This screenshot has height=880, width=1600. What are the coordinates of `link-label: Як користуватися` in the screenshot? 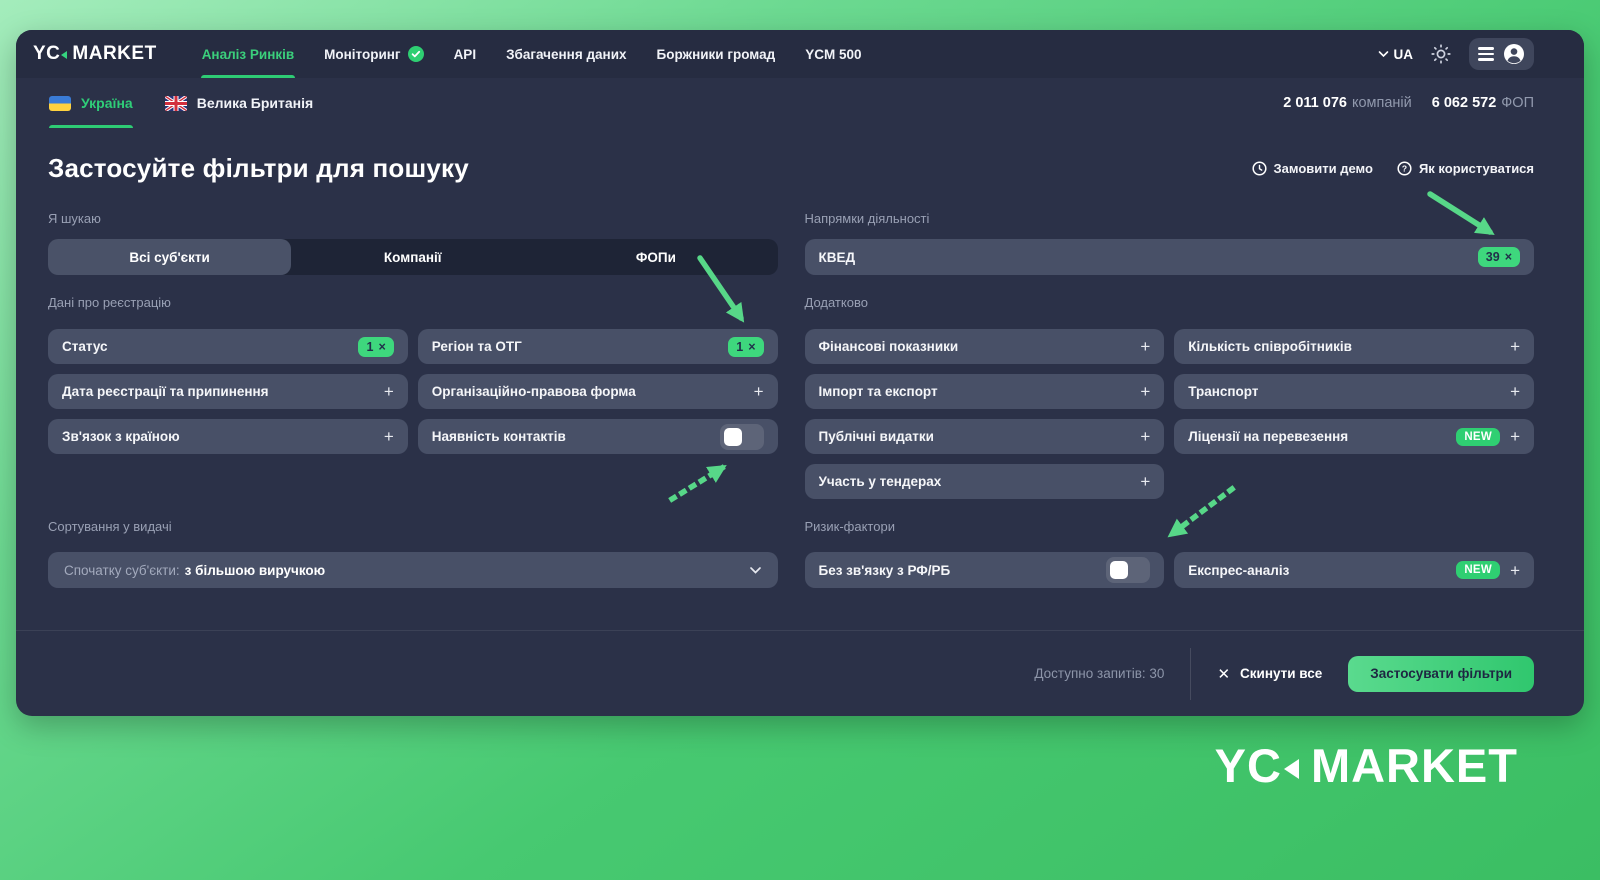 It's located at (1476, 168).